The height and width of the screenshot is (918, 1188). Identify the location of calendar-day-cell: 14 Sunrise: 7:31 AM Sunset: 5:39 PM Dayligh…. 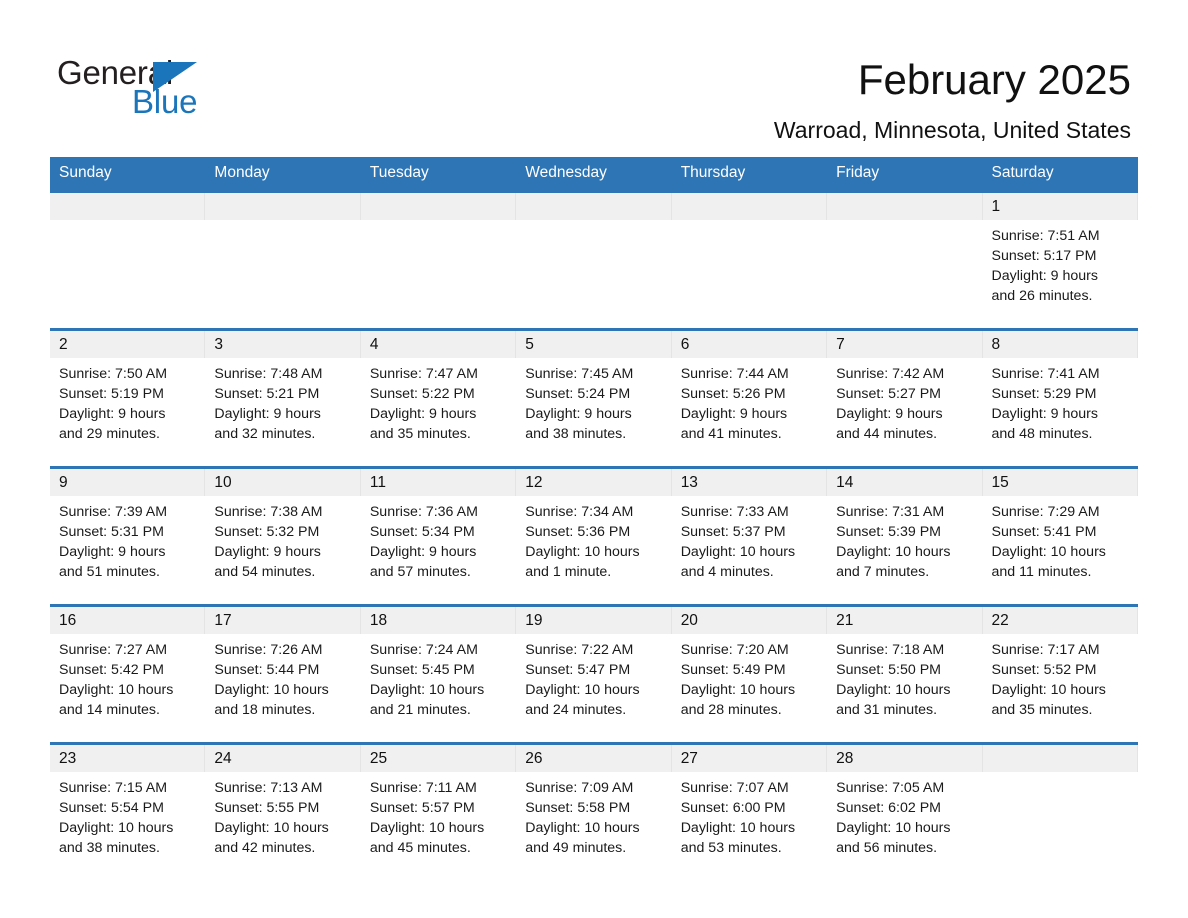
(905, 536).